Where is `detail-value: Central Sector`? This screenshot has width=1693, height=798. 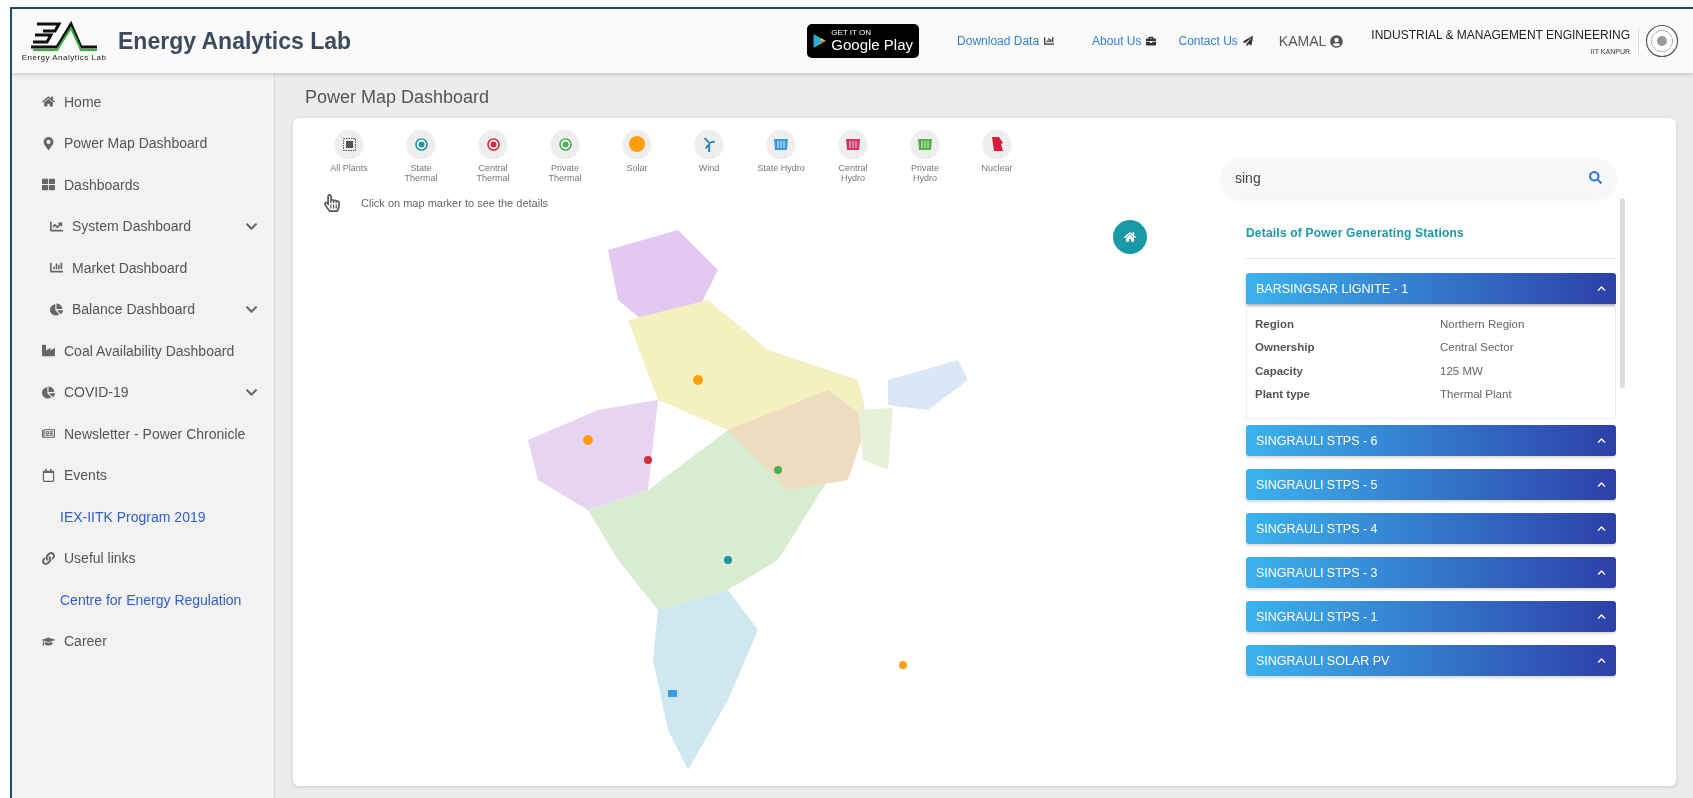
detail-value: Central Sector is located at coordinates (1477, 347).